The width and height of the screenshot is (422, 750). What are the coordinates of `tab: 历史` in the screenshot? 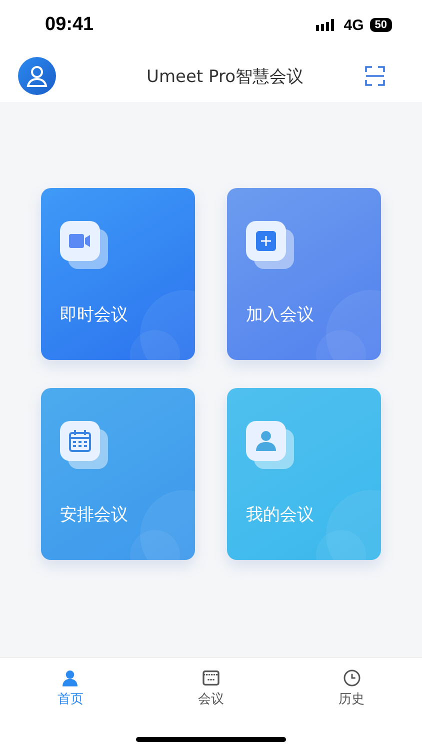 It's located at (352, 688).